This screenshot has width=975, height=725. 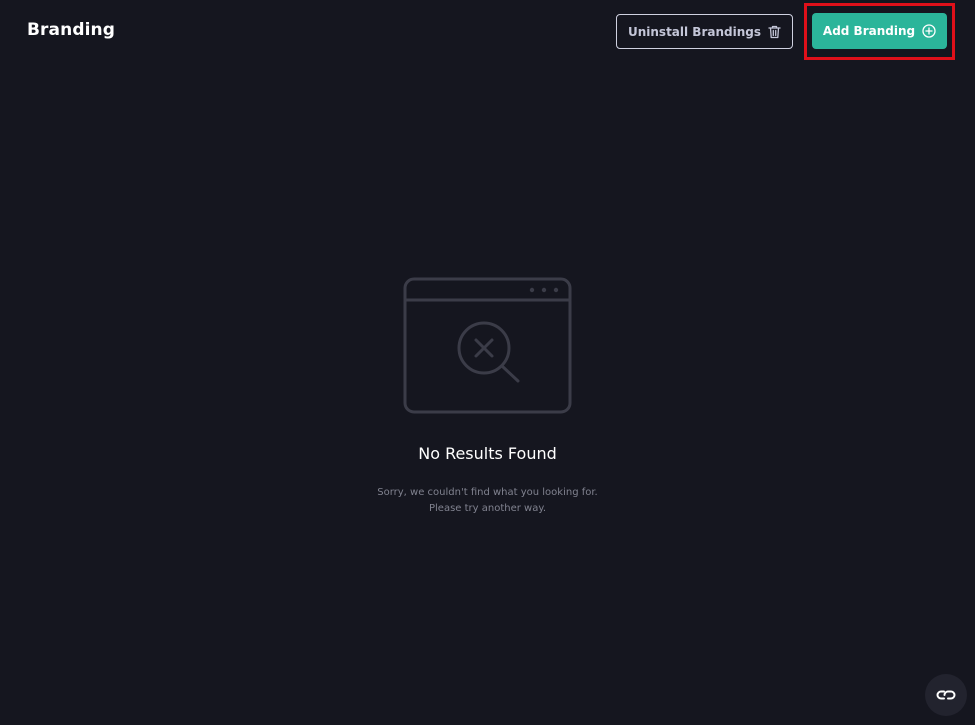 I want to click on uninstall-brandings-label: Uninstall Brandings, so click(x=694, y=31).